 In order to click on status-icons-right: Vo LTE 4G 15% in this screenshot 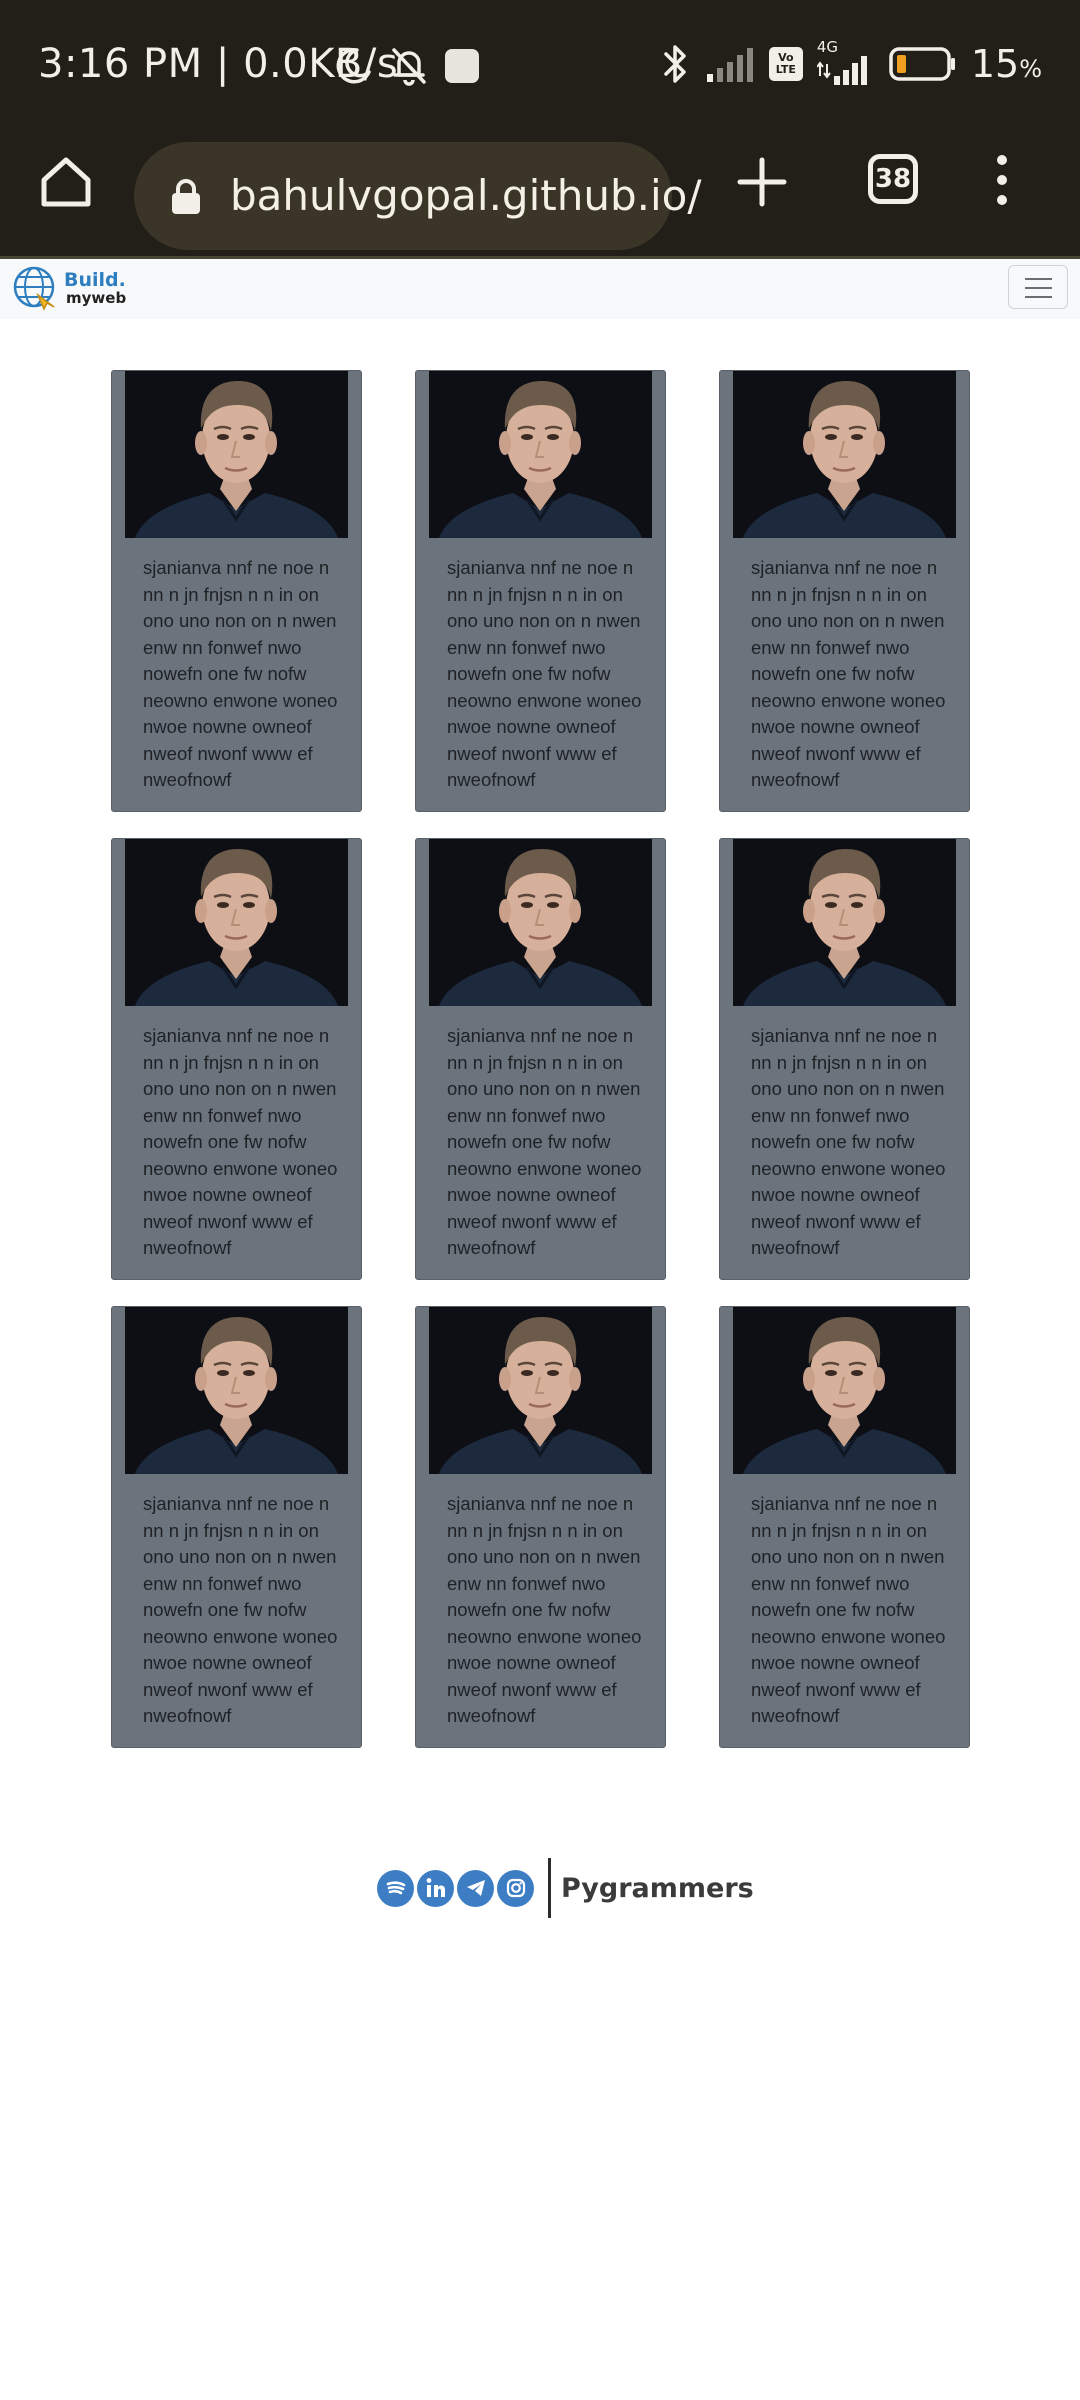, I will do `click(850, 64)`.